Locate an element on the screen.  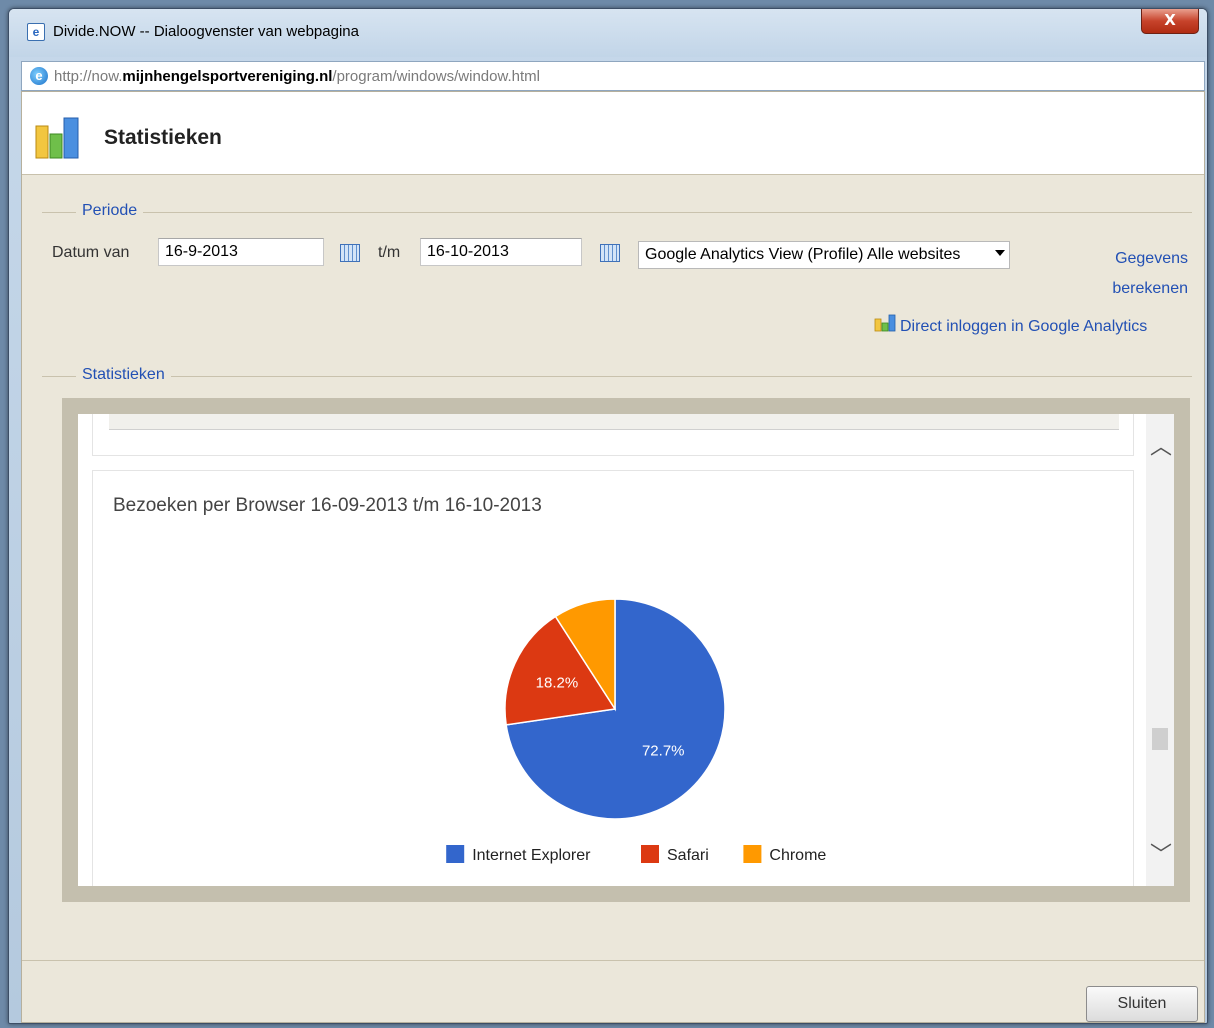
previous-chart-footer is located at coordinates (614, 422).